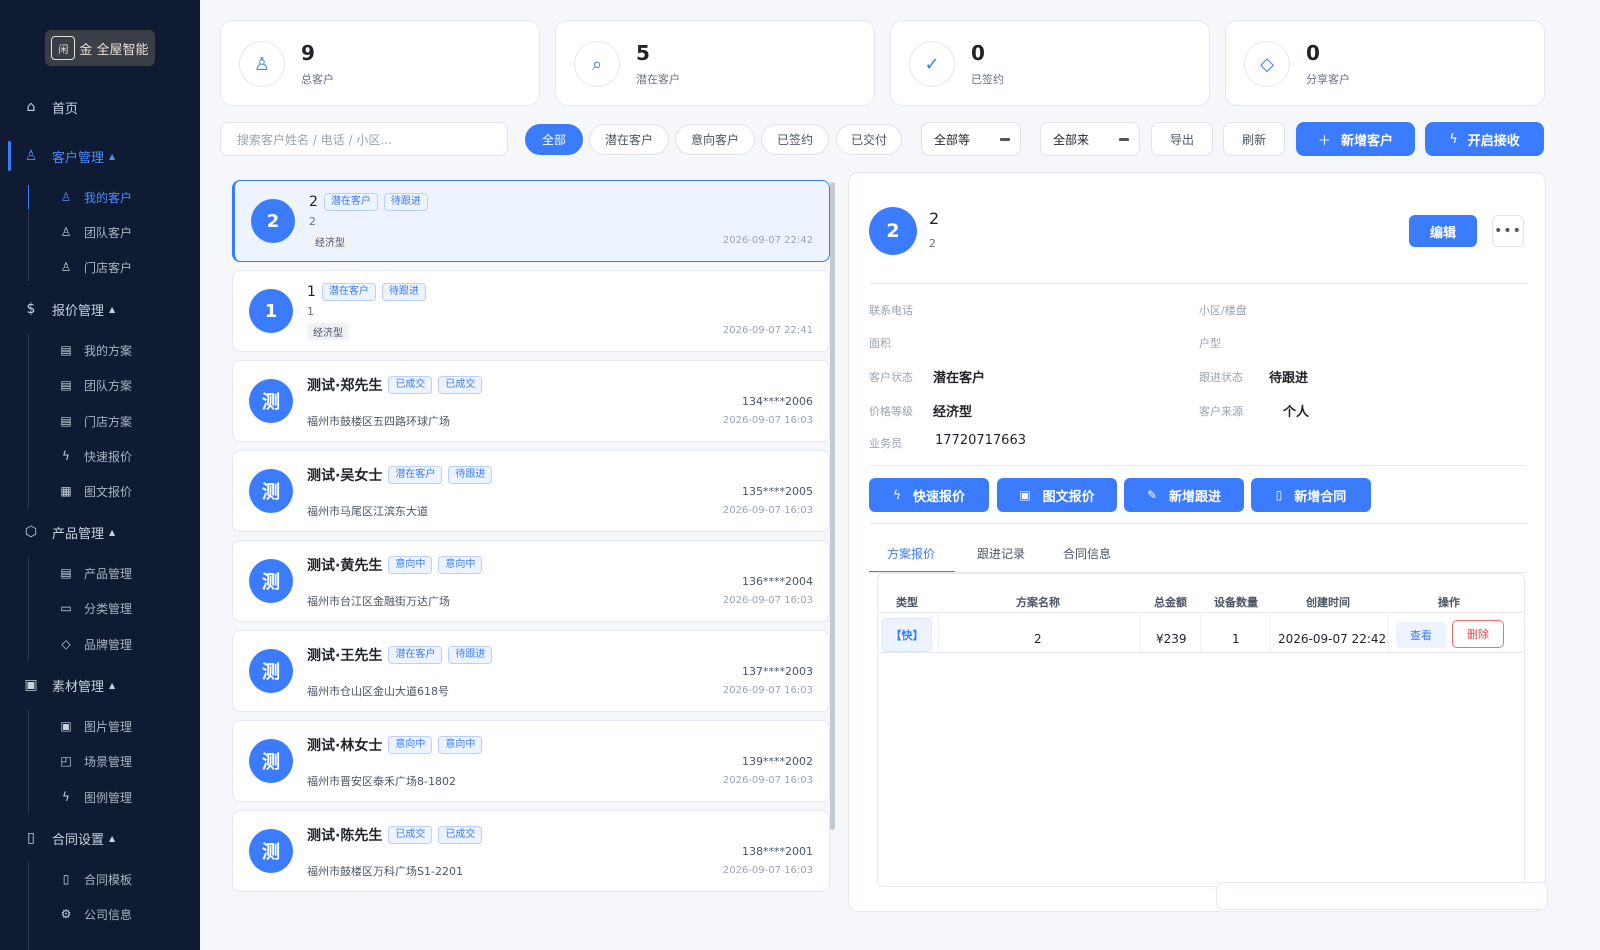 The image size is (1600, 950). What do you see at coordinates (100, 644) in the screenshot?
I see `sidebar-item-brands: ◇ 品牌管理` at bounding box center [100, 644].